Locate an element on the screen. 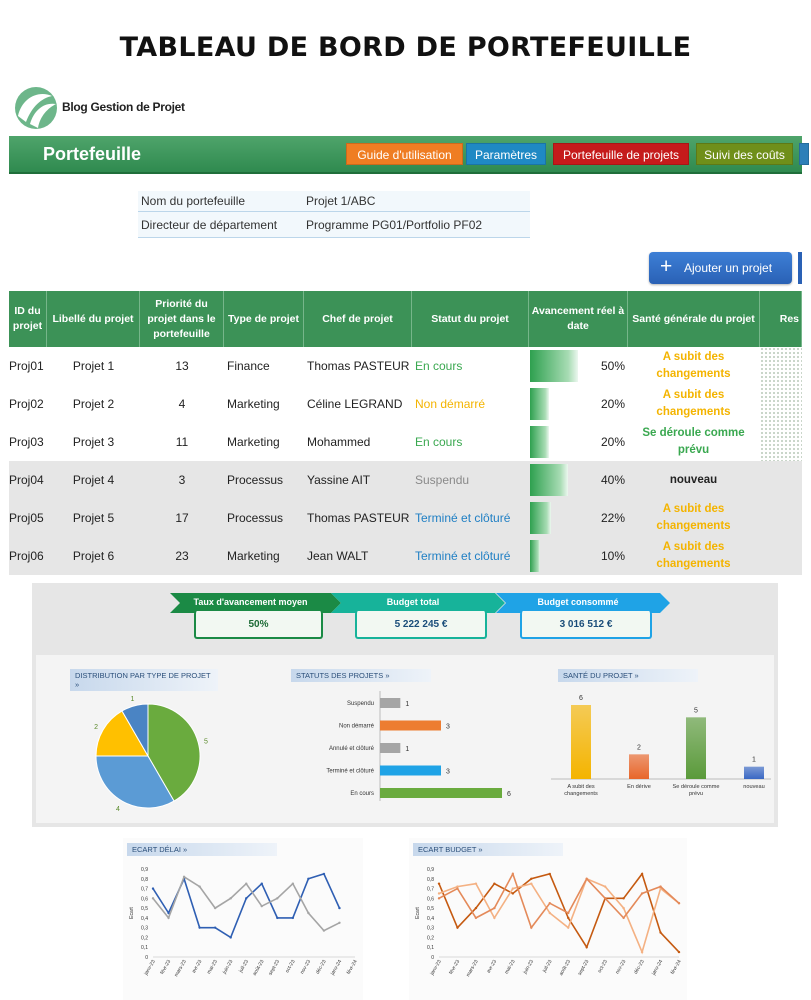 The image size is (811, 1000). y-tick-label: 0,1 is located at coordinates (144, 948).